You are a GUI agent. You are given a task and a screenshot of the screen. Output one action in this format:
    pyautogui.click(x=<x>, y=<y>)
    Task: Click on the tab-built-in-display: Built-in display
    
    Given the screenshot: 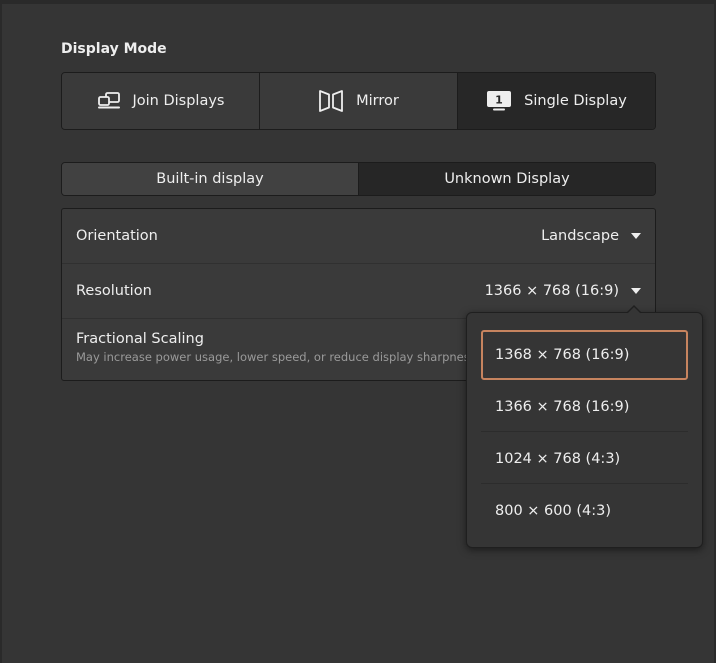 What is the action you would take?
    pyautogui.click(x=210, y=179)
    